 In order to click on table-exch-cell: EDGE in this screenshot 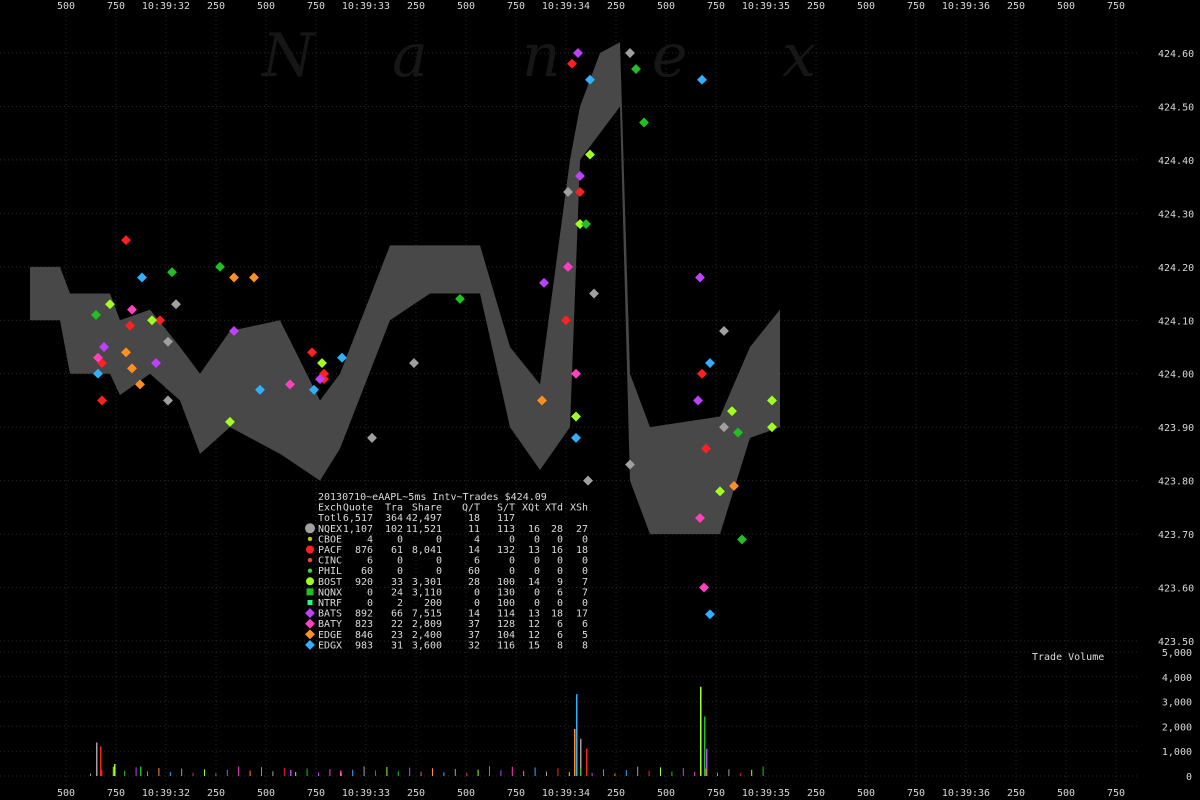, I will do `click(330, 635)`.